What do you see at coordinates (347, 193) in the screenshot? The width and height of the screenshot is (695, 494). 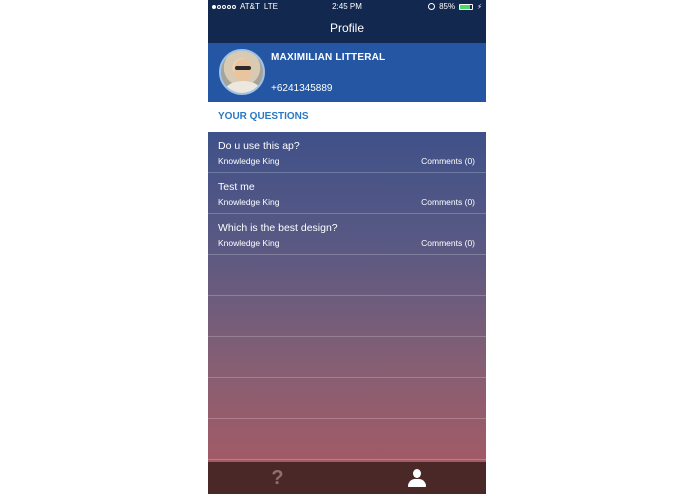 I see `question-row: Test me Knowledge King Comments (0)` at bounding box center [347, 193].